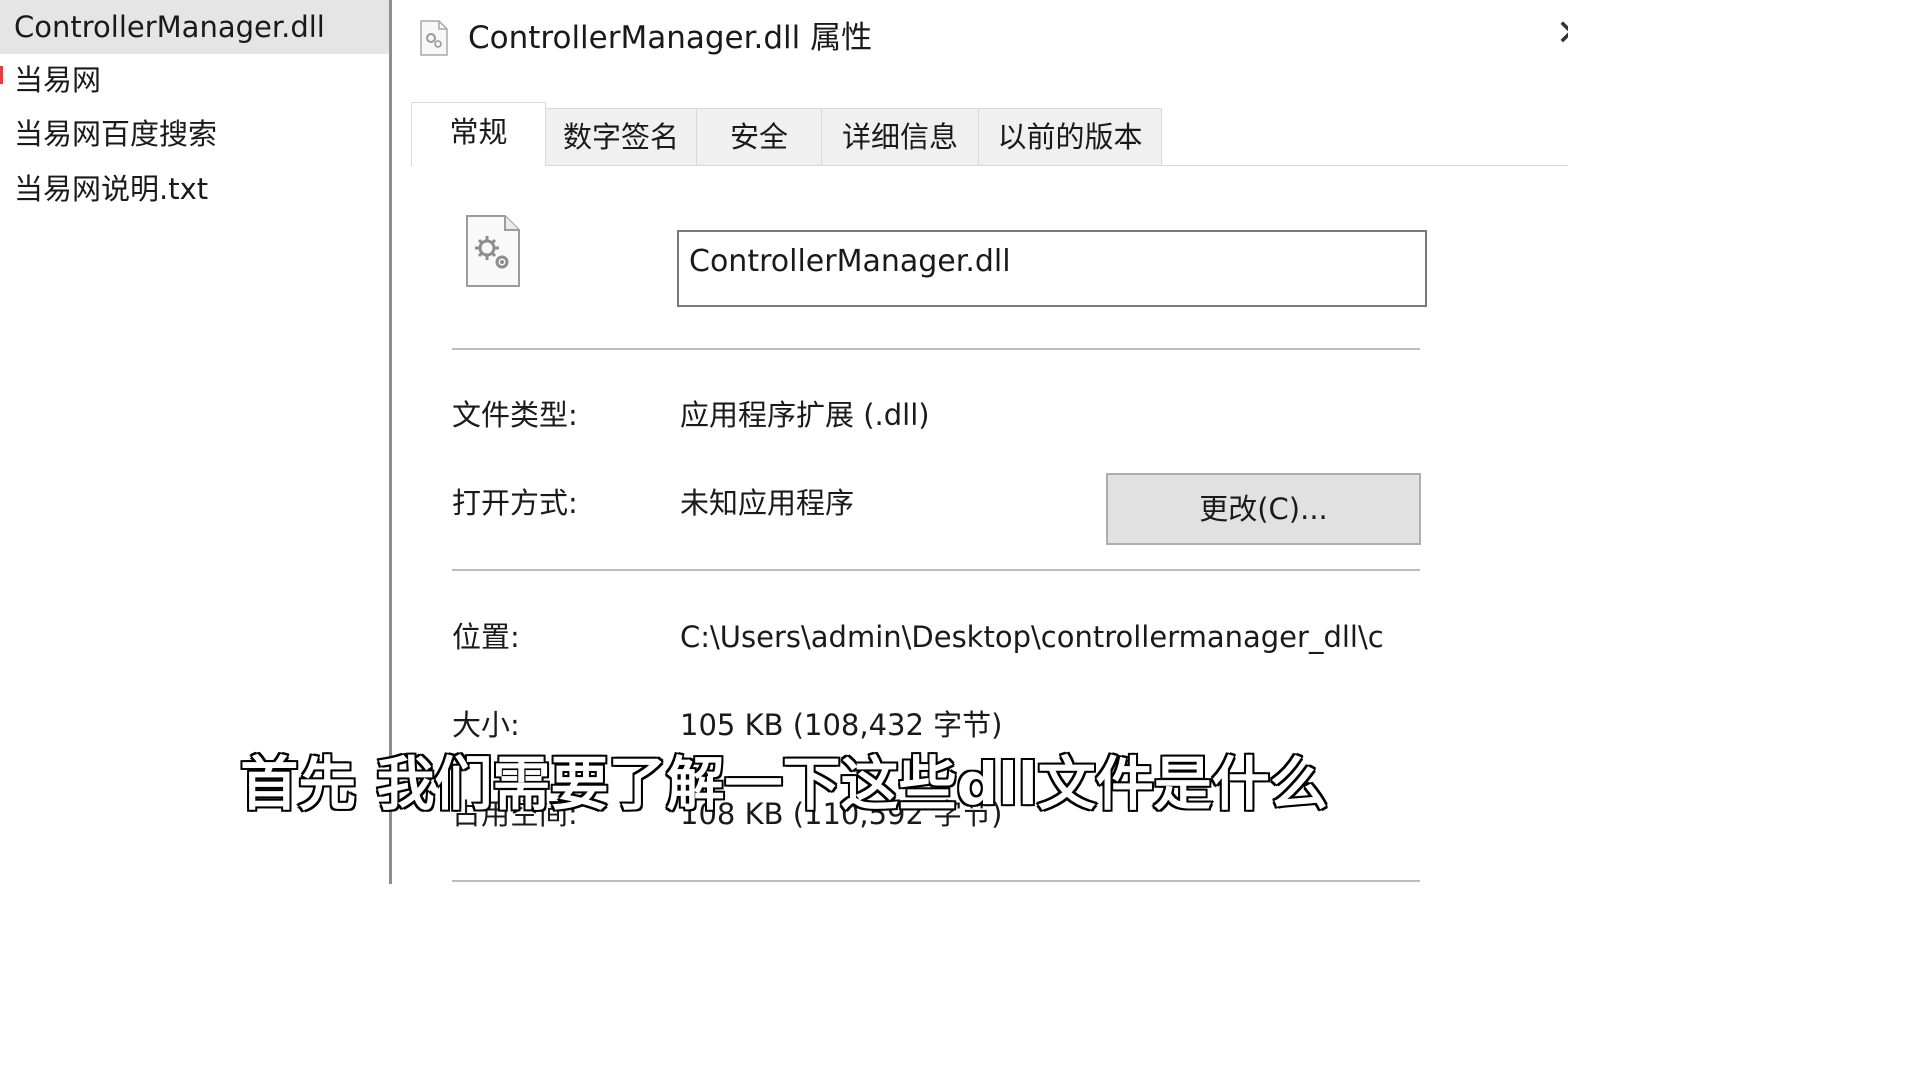 The width and height of the screenshot is (1920, 1080). I want to click on dialog-title: ControllerManager.dll 属性, so click(670, 38).